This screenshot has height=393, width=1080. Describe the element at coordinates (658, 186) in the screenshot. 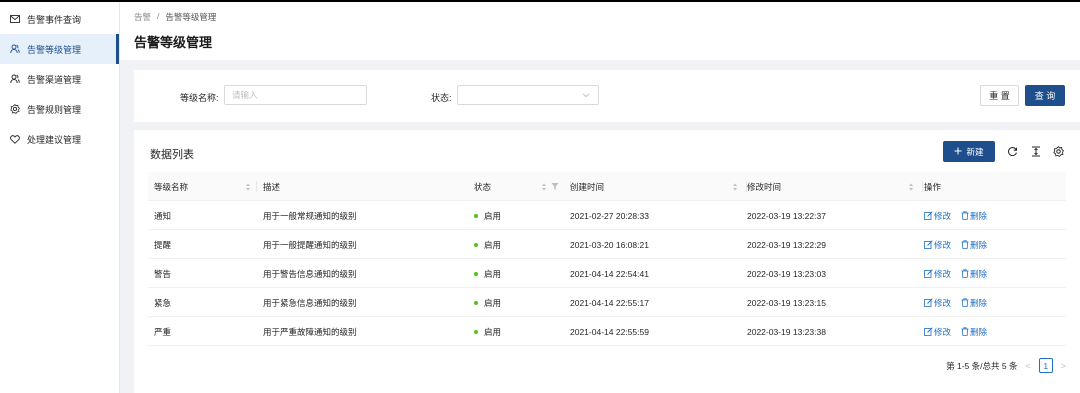

I see `column-header-created-time: 创建时间` at that location.